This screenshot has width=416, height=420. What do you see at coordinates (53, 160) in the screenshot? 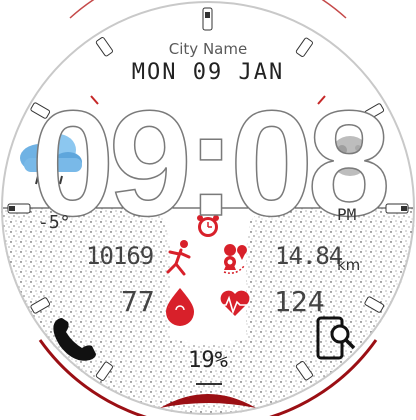
I see `weather-complication` at bounding box center [53, 160].